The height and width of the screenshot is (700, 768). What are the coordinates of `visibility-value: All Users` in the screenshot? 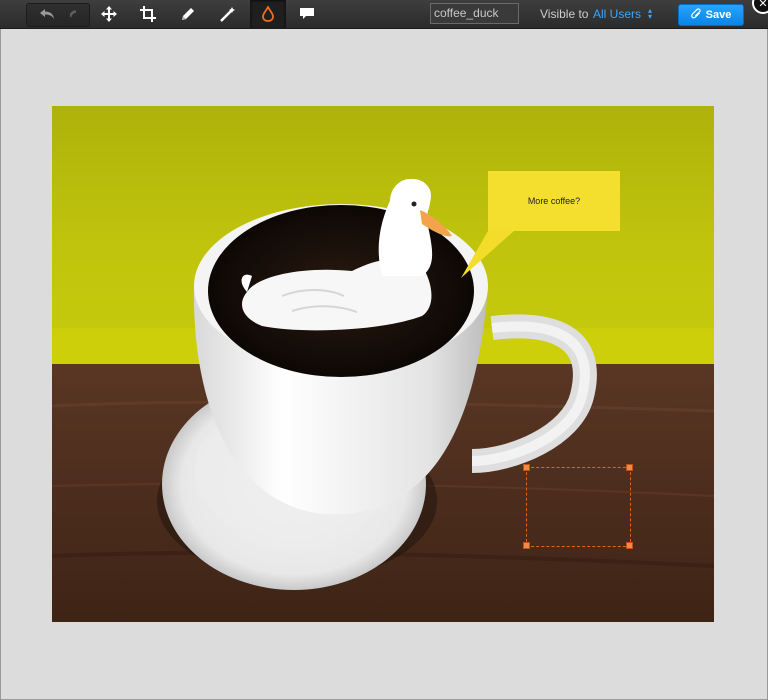 It's located at (617, 14).